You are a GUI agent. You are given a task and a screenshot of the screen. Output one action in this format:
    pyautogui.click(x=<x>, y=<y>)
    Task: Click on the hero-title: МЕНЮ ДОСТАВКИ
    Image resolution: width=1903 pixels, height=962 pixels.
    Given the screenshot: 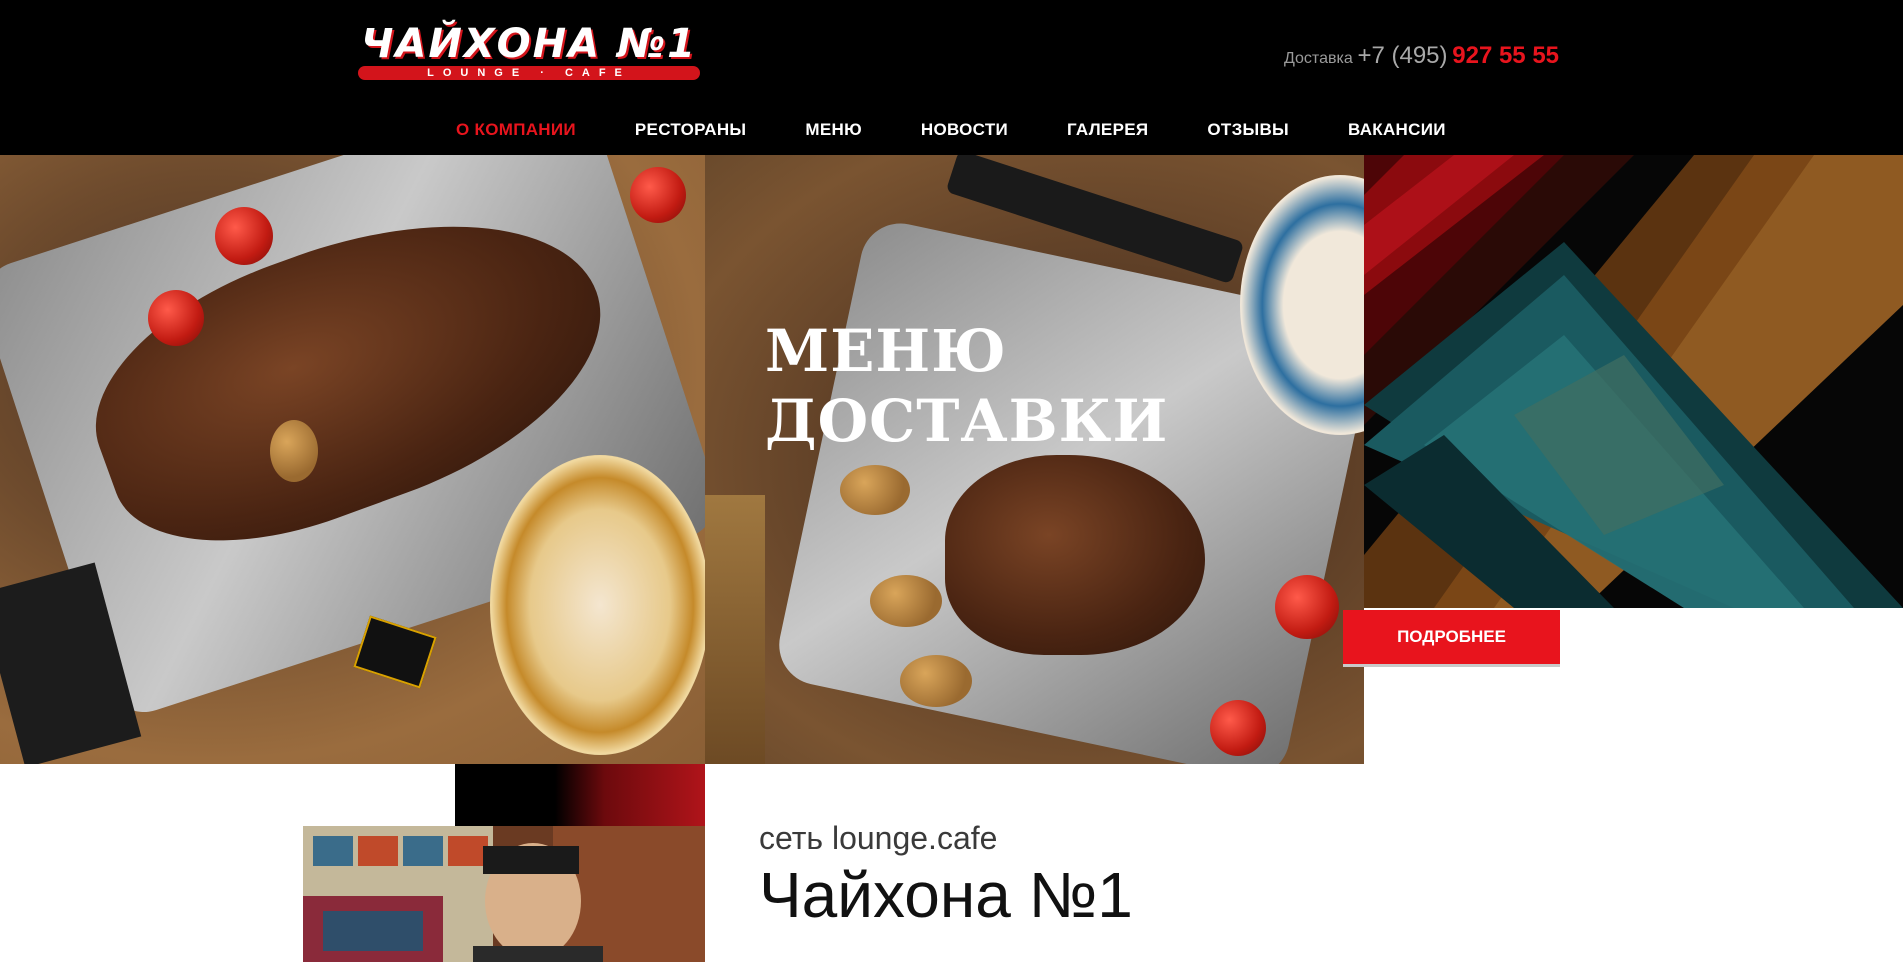 What is the action you would take?
    pyautogui.click(x=975, y=386)
    